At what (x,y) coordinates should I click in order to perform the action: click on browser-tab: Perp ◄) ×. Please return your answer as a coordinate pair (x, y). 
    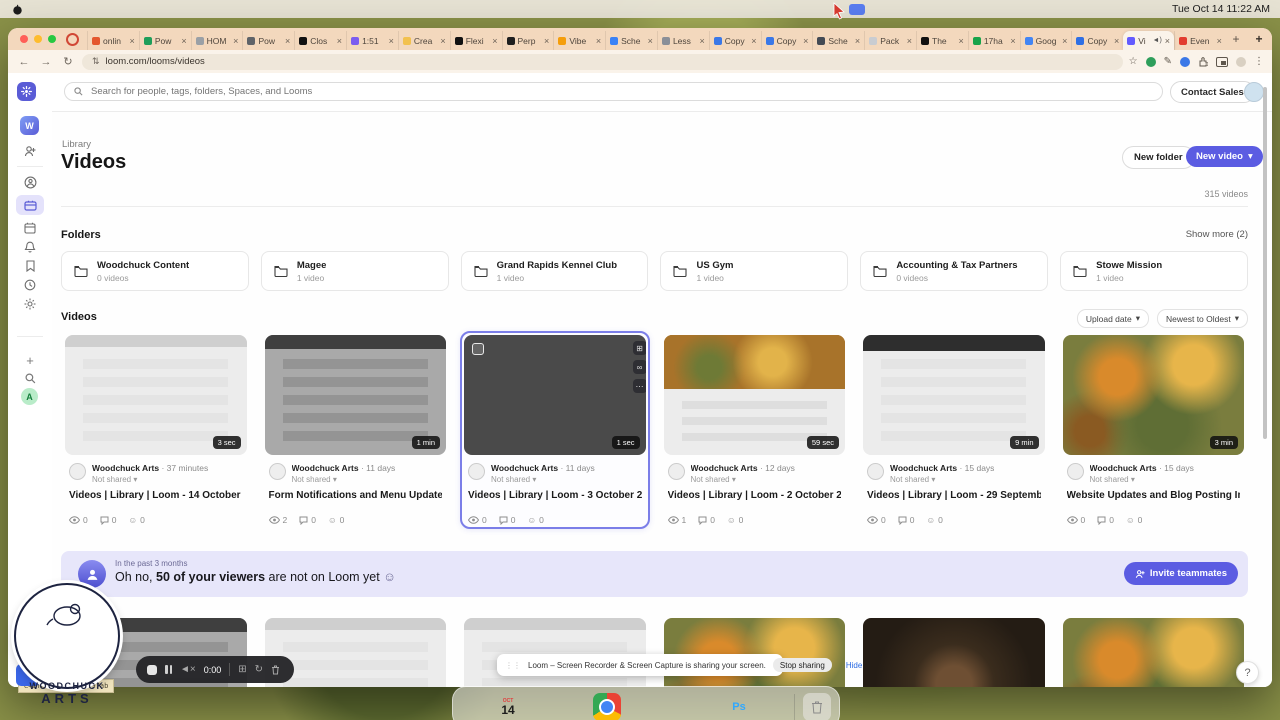
    Looking at the image, I should click on (527, 40).